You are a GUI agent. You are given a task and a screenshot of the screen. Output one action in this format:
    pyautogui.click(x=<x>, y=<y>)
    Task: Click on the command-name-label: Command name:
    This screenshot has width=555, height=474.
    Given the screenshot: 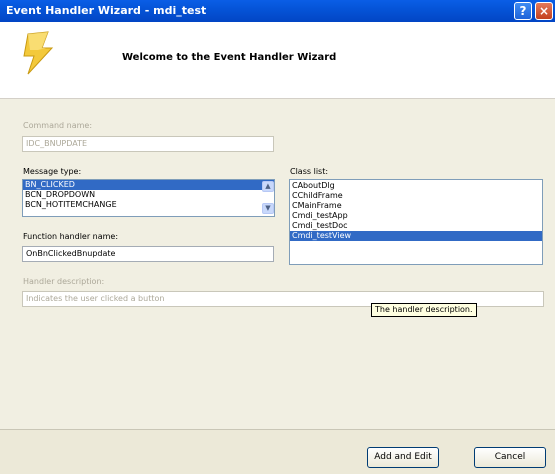 What is the action you would take?
    pyautogui.click(x=58, y=125)
    